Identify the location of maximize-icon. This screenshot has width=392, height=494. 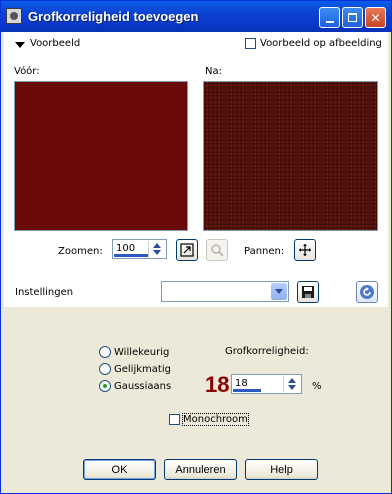
(352, 17).